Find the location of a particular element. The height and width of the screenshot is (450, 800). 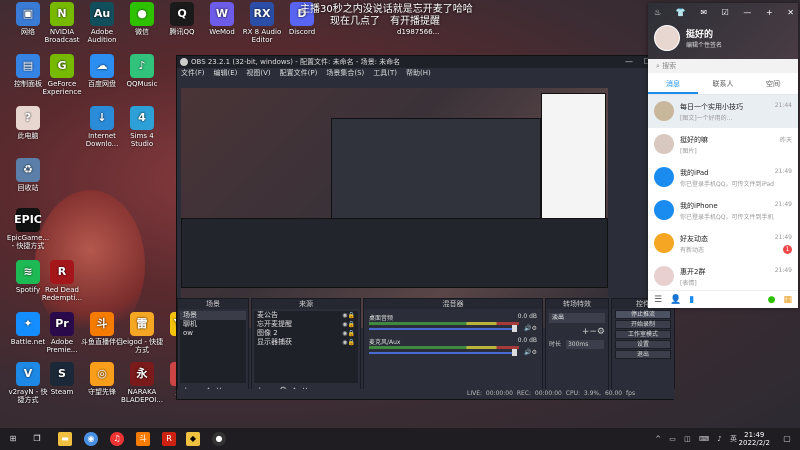

desktop-icon: Q 腾讯QQ is located at coordinates (182, 19).